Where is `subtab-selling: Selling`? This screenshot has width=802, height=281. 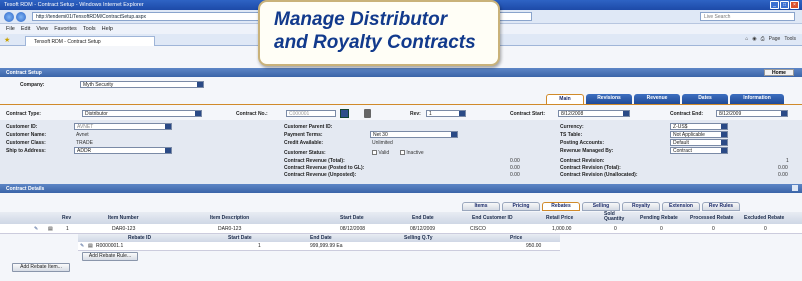
subtab-selling: Selling is located at coordinates (601, 206).